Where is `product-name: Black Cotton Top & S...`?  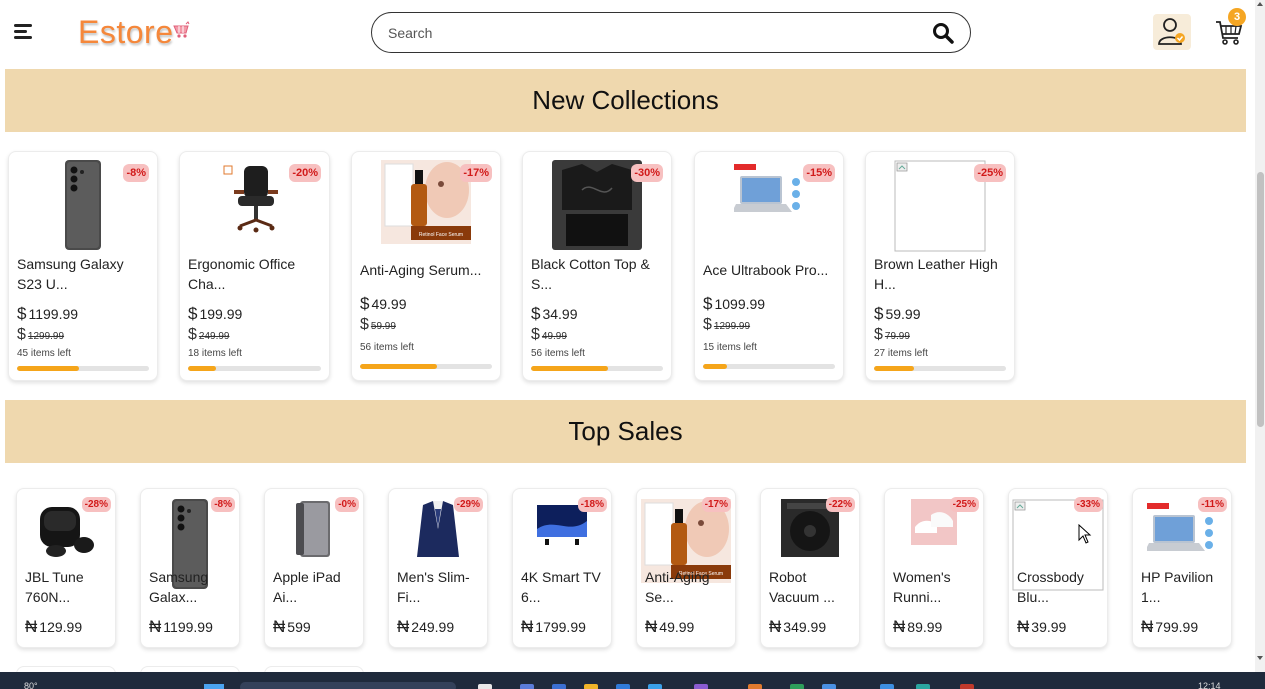 product-name: Black Cotton Top & S... is located at coordinates (598, 274).